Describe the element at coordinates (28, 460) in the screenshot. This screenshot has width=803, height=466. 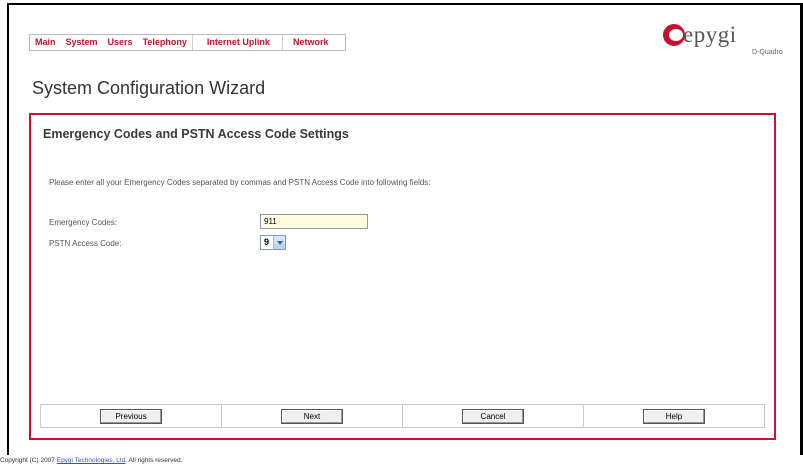
I see `copyright-prefix: Copyright (C) 2007` at that location.